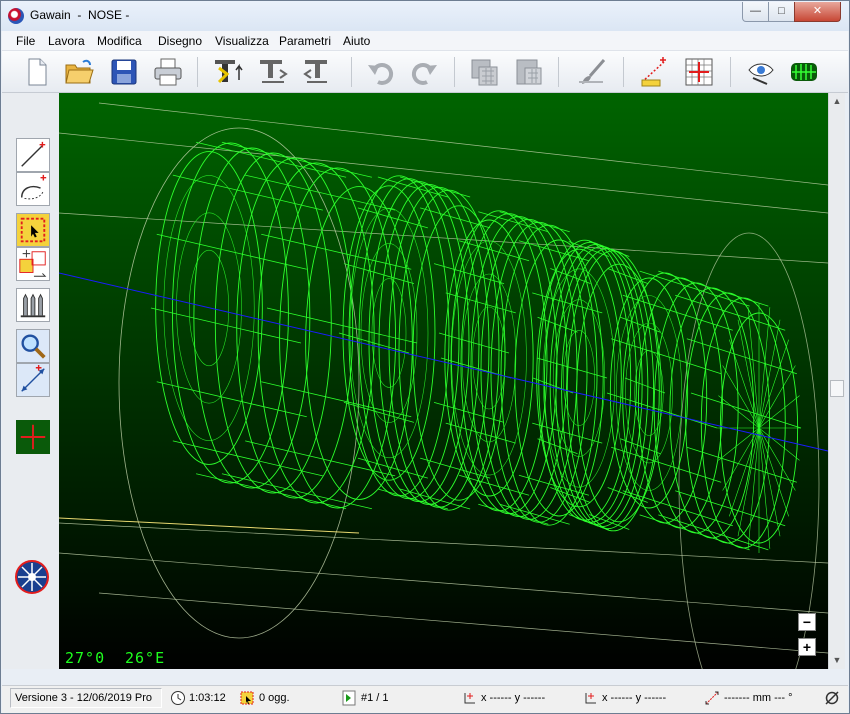  Describe the element at coordinates (83, 698) in the screenshot. I see `status-version: Versione 3 - 12/06/2019 Pro` at that location.